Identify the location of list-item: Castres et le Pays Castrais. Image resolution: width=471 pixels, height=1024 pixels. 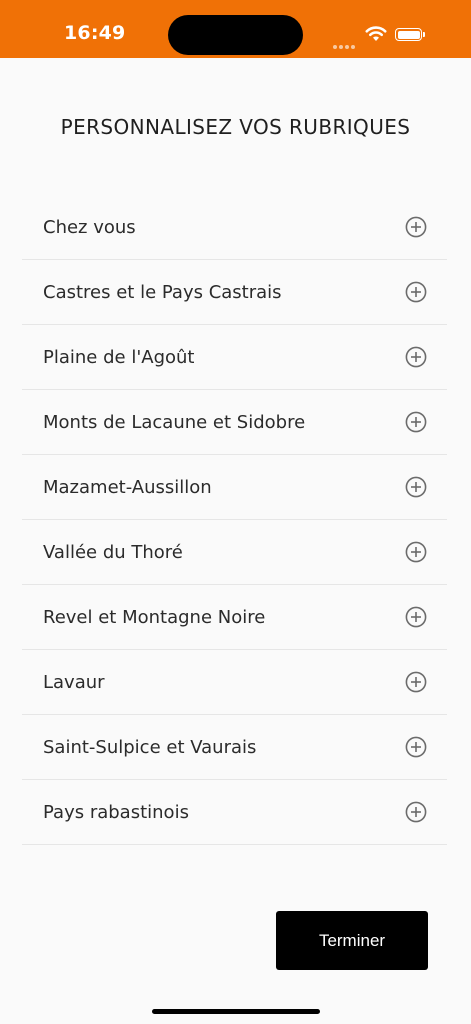
(234, 292).